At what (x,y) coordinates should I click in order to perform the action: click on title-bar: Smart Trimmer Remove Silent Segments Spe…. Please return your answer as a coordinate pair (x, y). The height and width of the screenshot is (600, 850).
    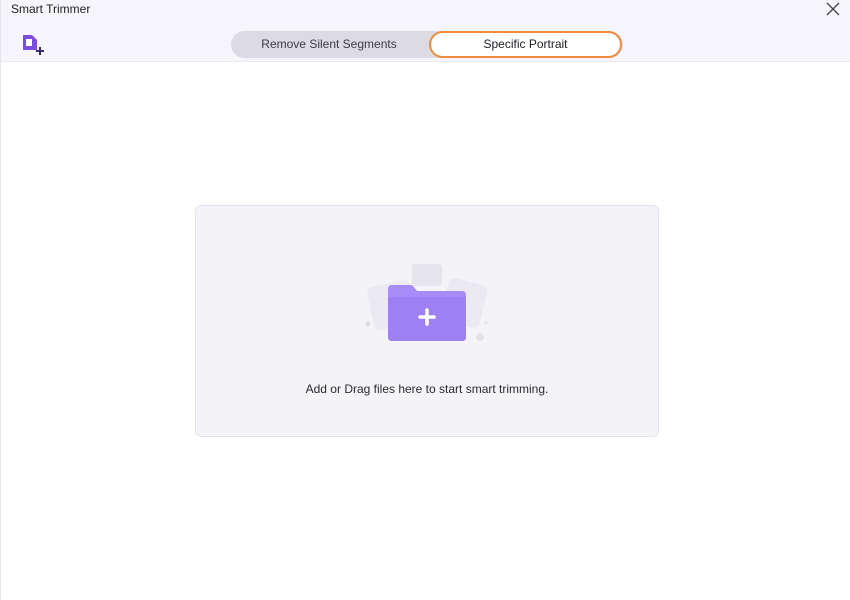
    Looking at the image, I should click on (425, 31).